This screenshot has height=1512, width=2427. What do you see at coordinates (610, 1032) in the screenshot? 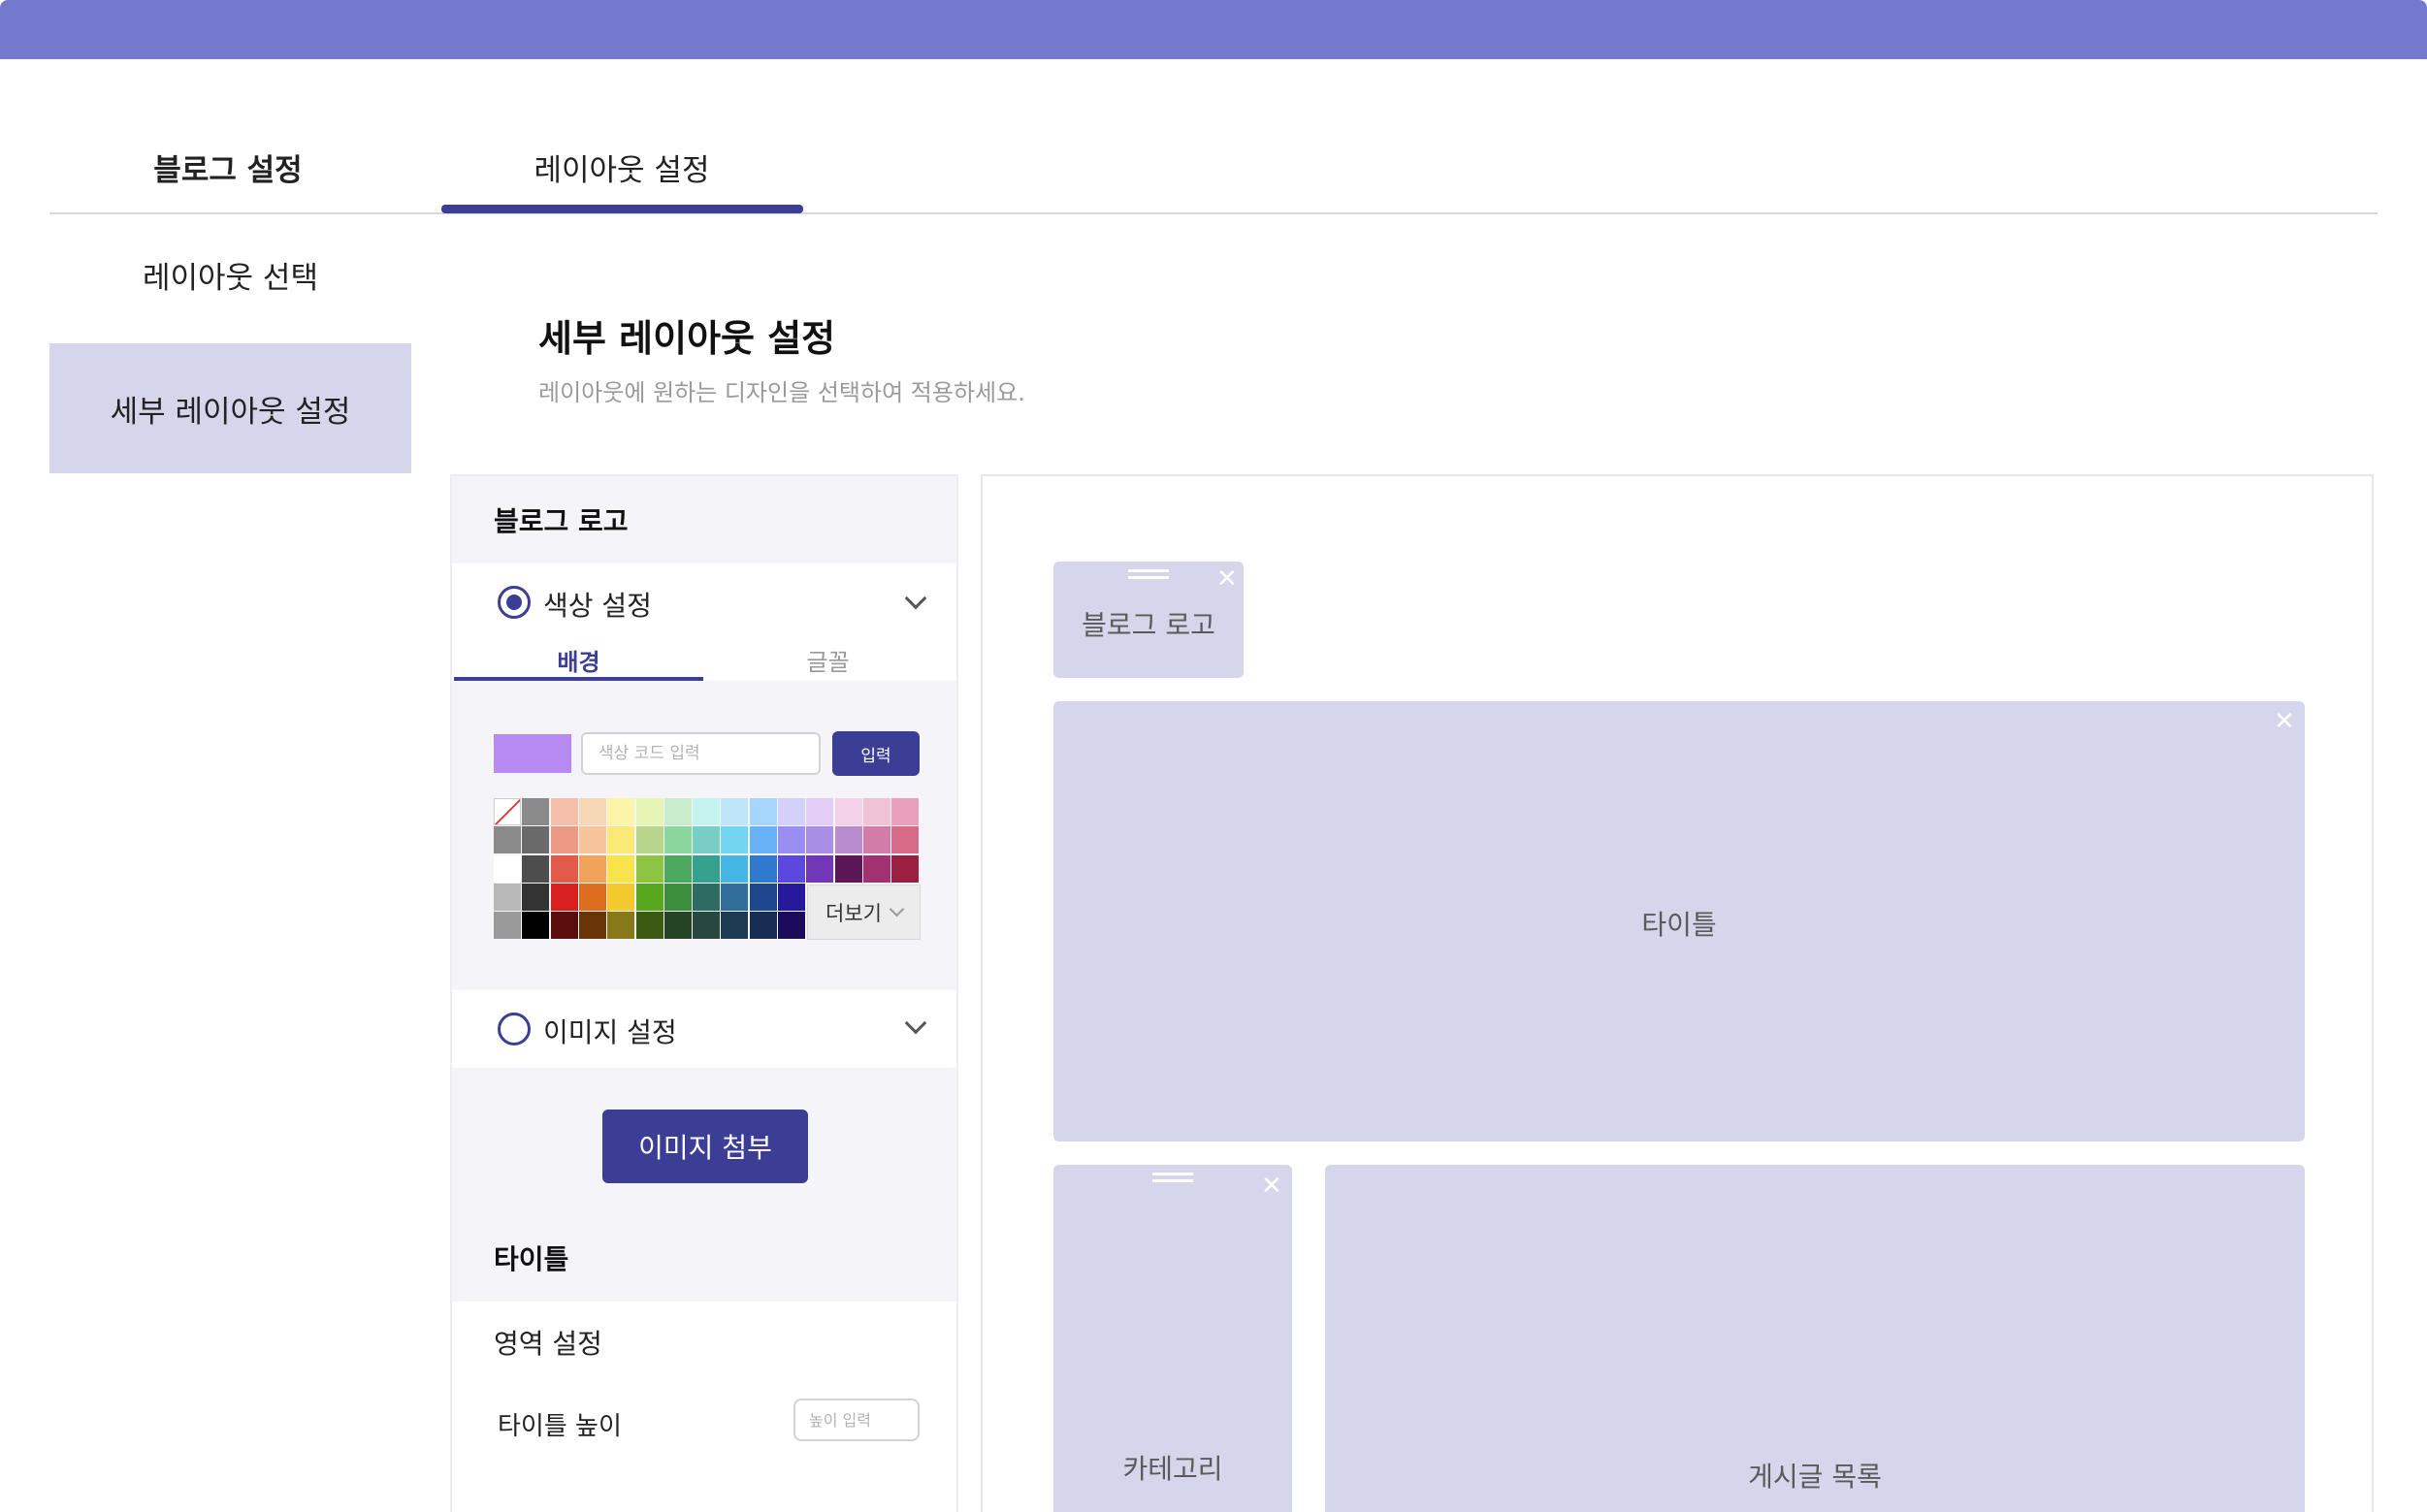
I see `image-setting-label: 이미지 설정` at bounding box center [610, 1032].